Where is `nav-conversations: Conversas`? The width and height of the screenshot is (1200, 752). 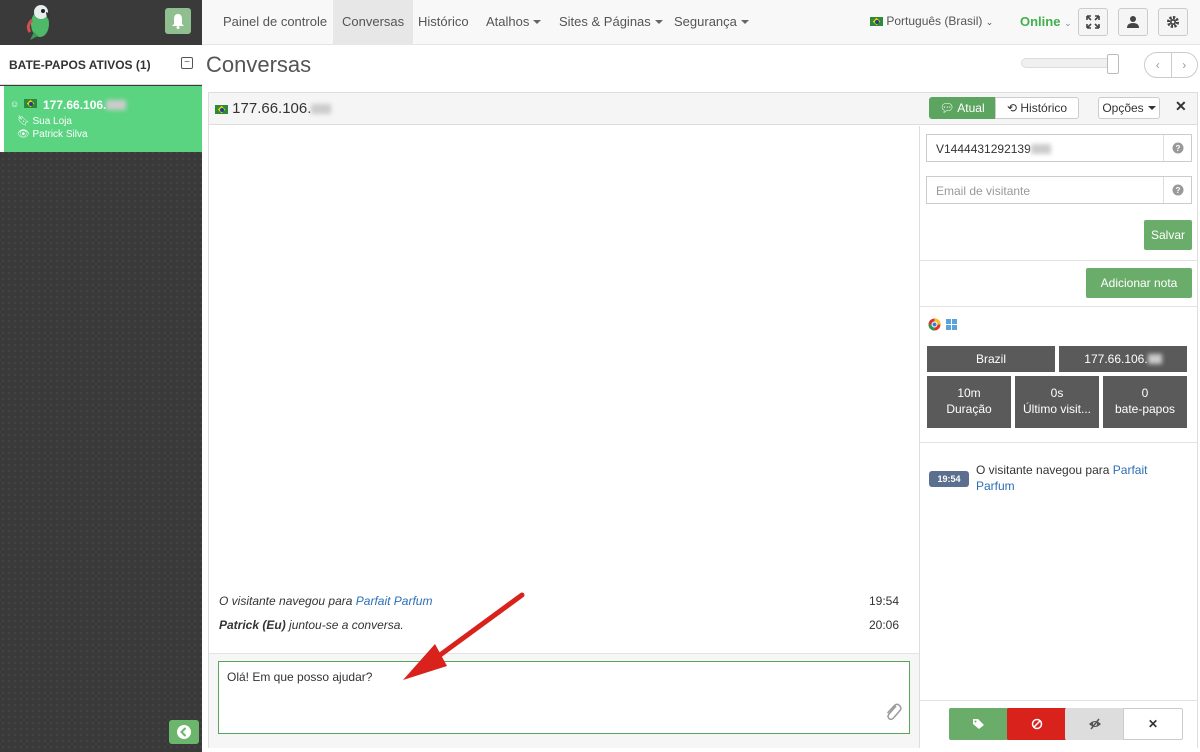
nav-conversations: Conversas is located at coordinates (373, 22).